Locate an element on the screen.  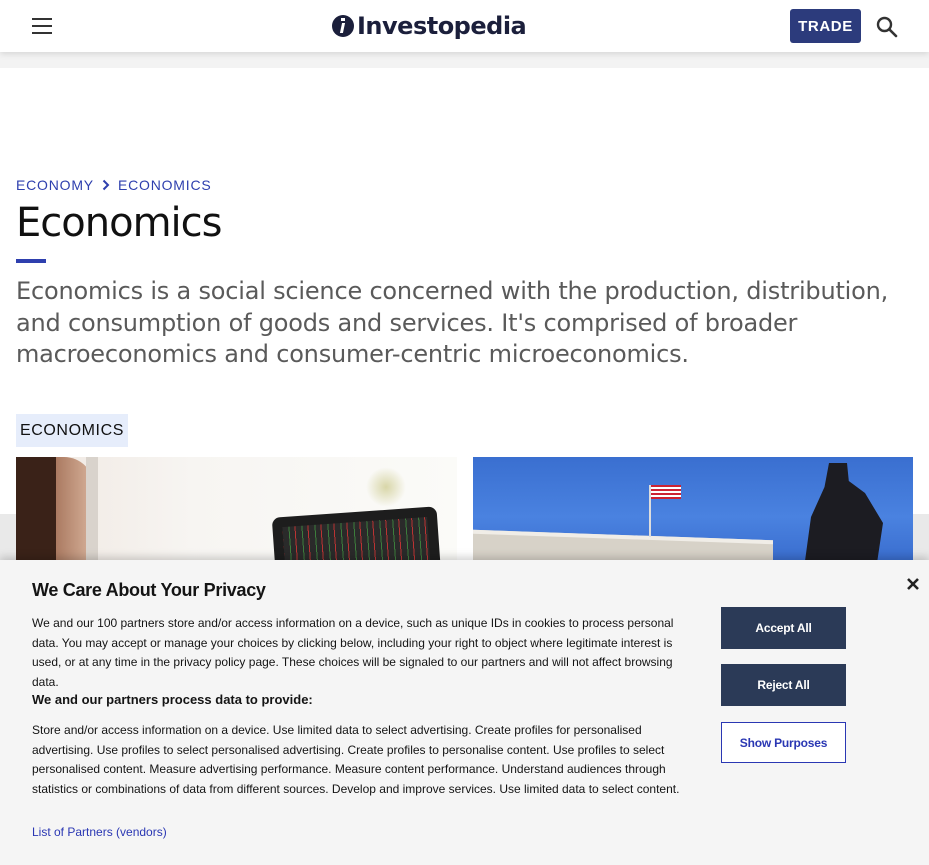
breadcrumb-item-economy: ECONOMY is located at coordinates (55, 185).